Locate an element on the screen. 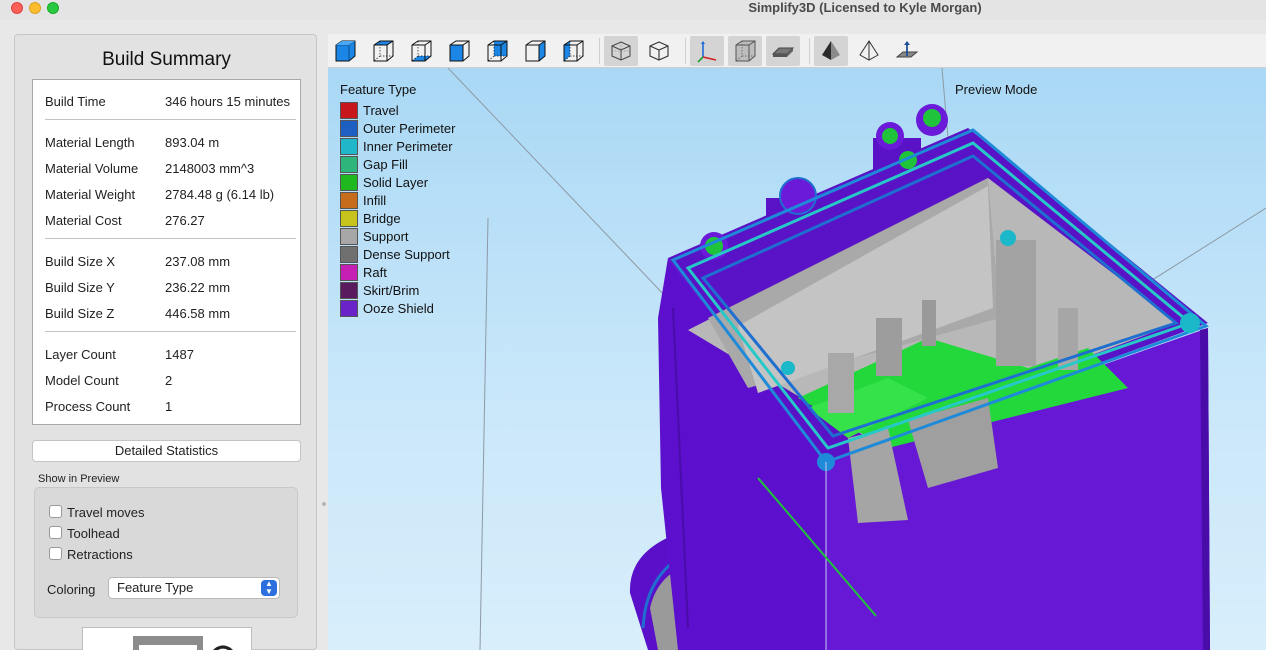  cube-iso-icon is located at coordinates (345, 51).